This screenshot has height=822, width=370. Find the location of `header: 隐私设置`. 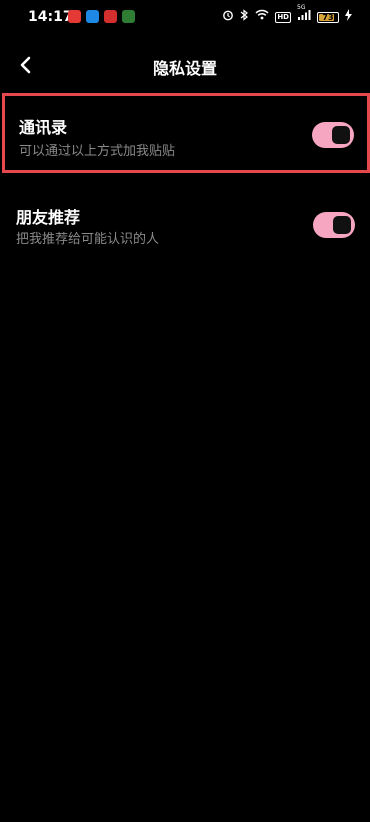

header: 隐私设置 is located at coordinates (185, 66).